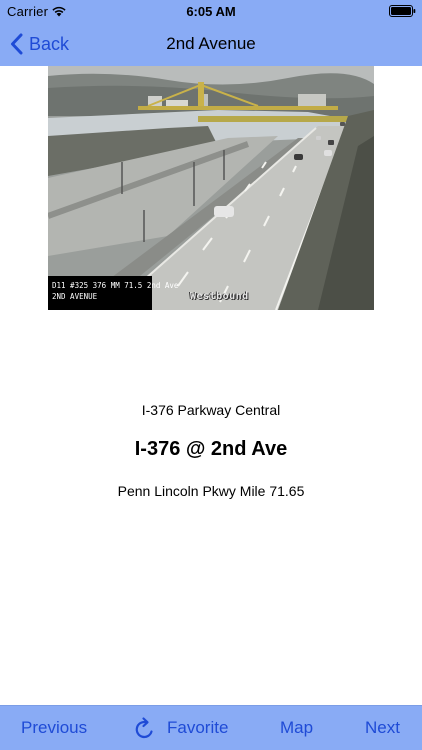 This screenshot has width=422, height=750. Describe the element at coordinates (211, 449) in the screenshot. I see `camera-name: I-376 @ 2nd Ave` at that location.